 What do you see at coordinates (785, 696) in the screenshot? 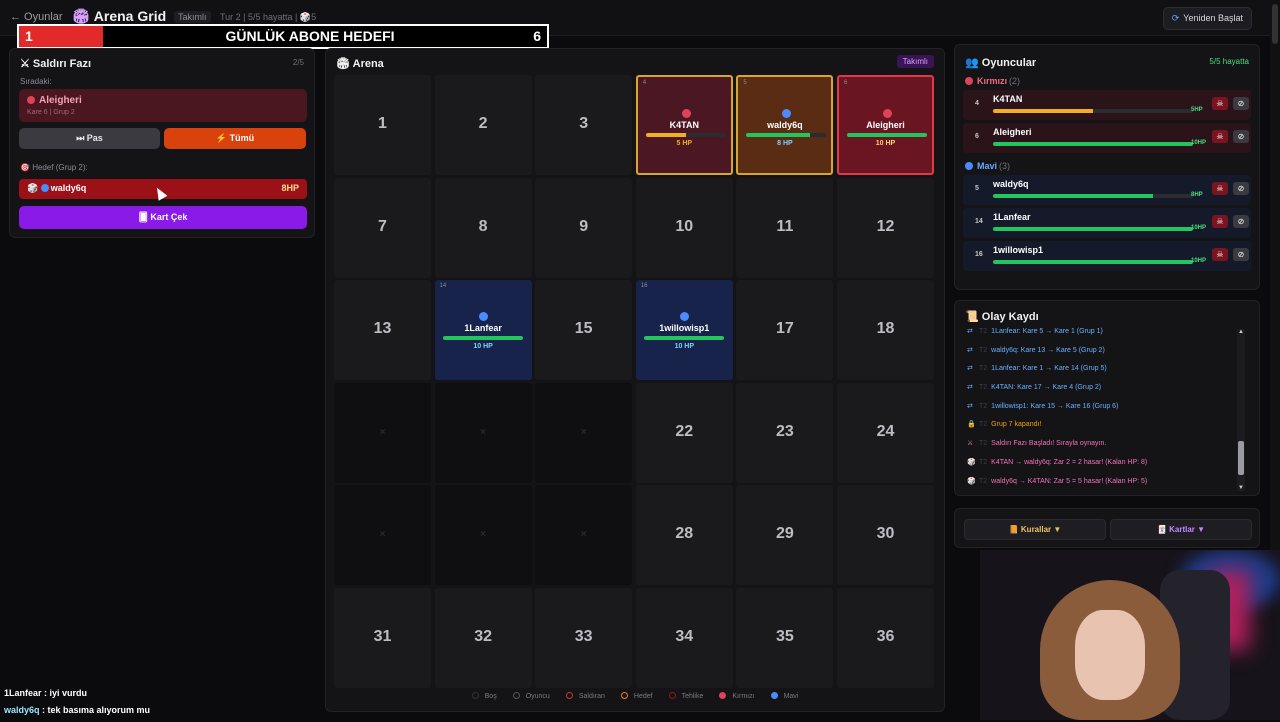
I see `legend-item: Mavi` at bounding box center [785, 696].